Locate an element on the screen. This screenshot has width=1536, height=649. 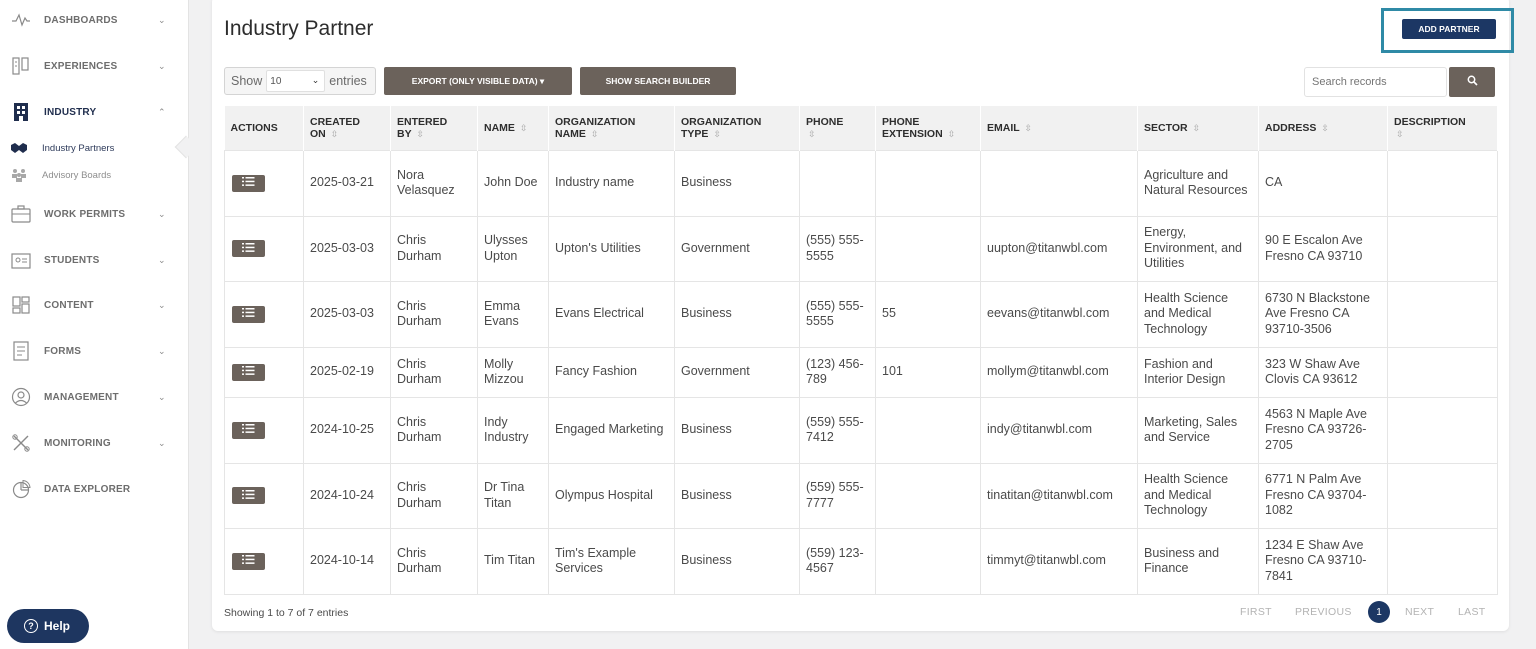
subnav-industry-partners: Industry Partners is located at coordinates (94, 148).